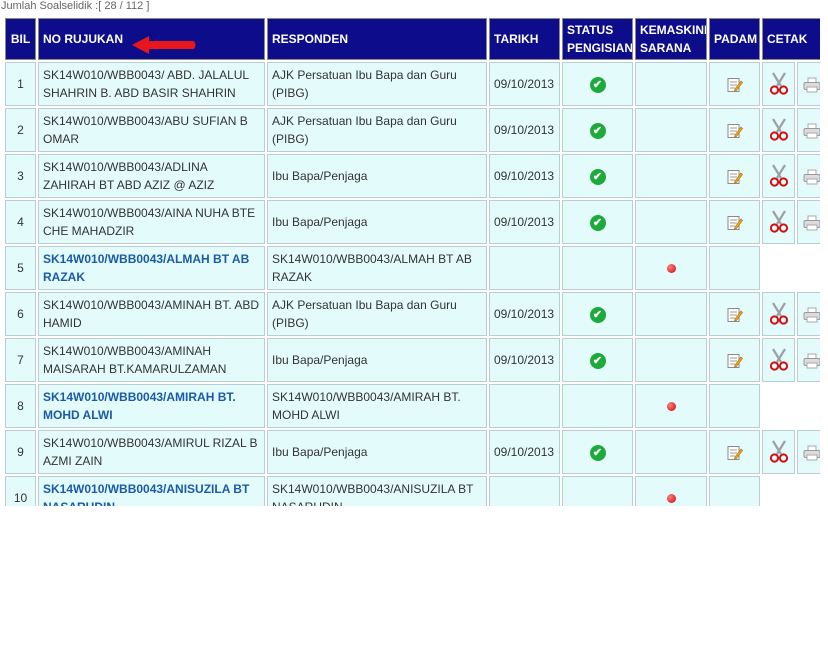  Describe the element at coordinates (20, 360) in the screenshot. I see `row-number: 7` at that location.